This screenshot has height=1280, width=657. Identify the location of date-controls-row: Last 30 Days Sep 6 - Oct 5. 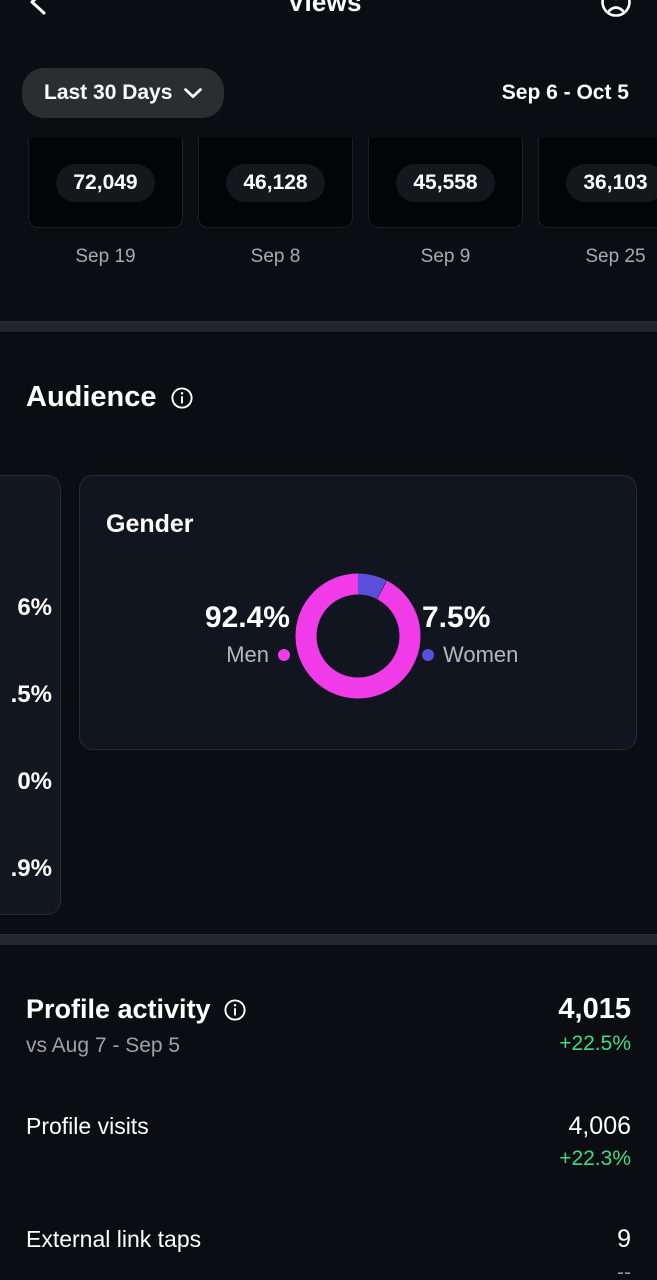
(328, 93).